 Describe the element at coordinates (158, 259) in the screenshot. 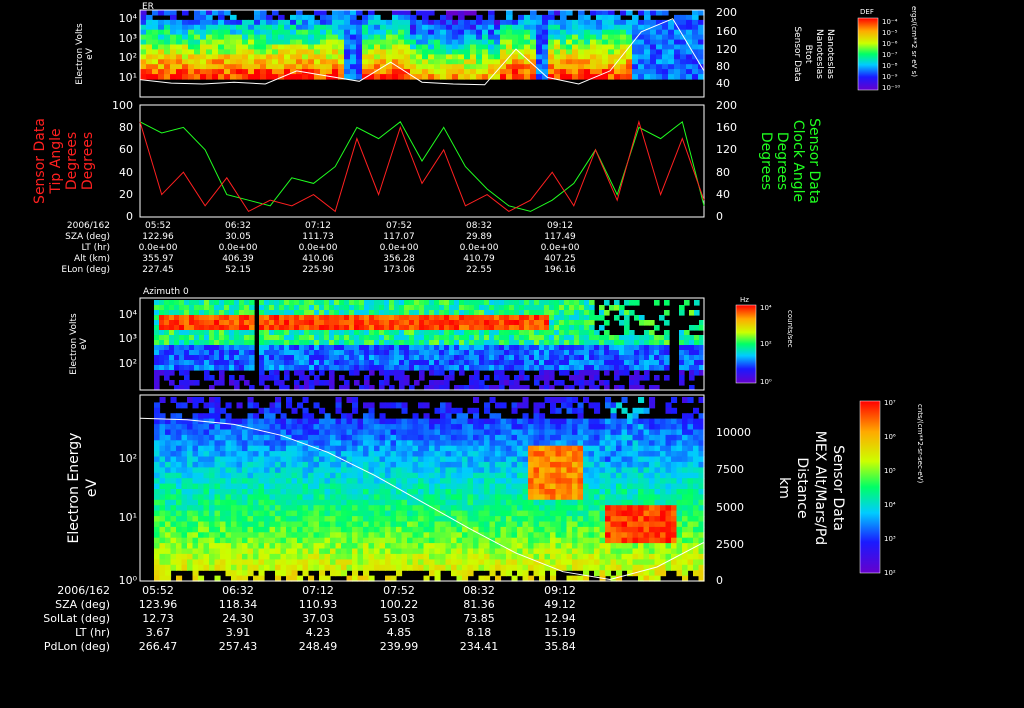

I see `table-cell: 355.97` at that location.